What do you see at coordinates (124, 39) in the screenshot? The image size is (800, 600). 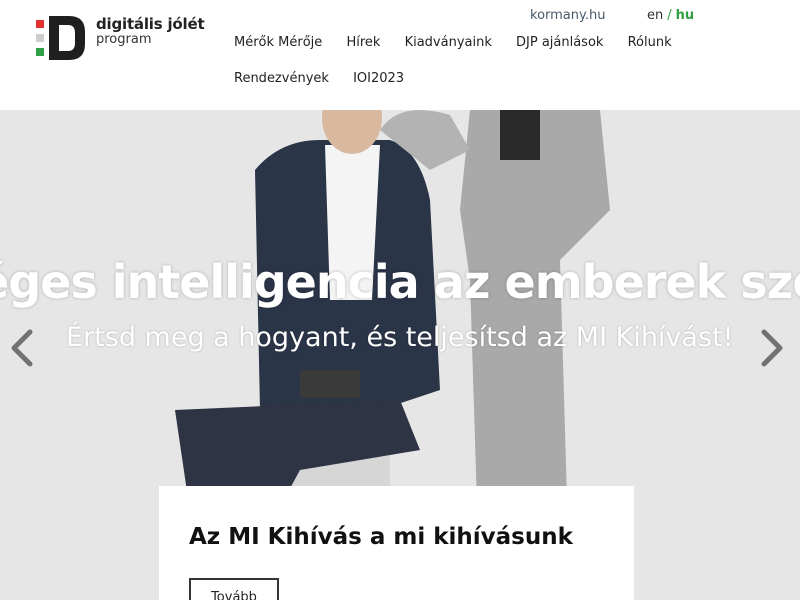 I see `logo-text-line2: program` at bounding box center [124, 39].